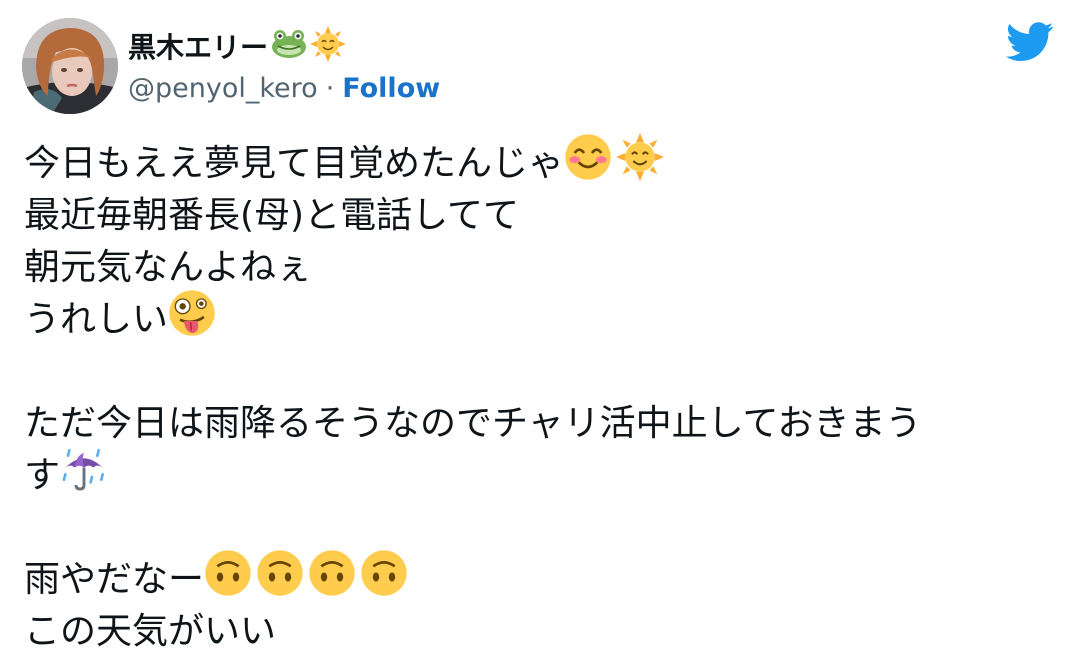 Image resolution: width=1075 pixels, height=658 pixels. What do you see at coordinates (96, 319) in the screenshot?
I see `tweet-line-text: うれしい` at bounding box center [96, 319].